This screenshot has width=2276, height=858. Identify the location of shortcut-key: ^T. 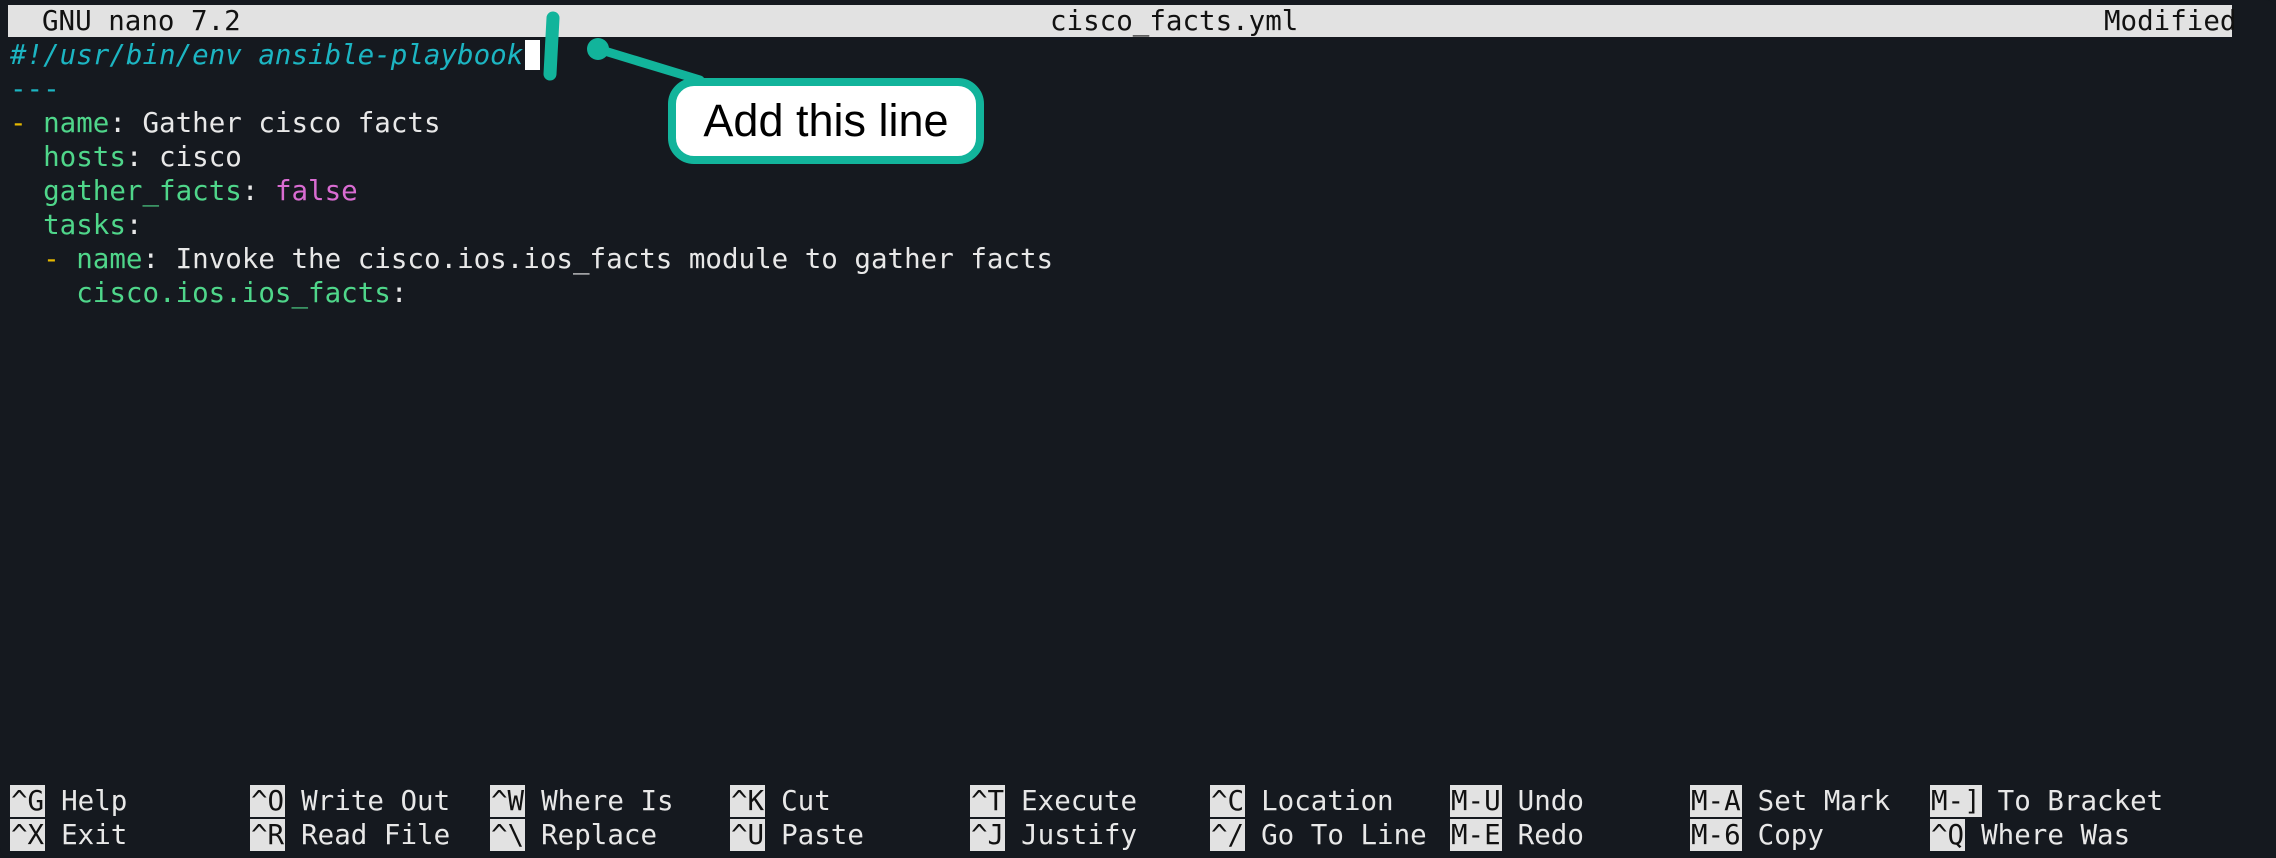
(988, 801).